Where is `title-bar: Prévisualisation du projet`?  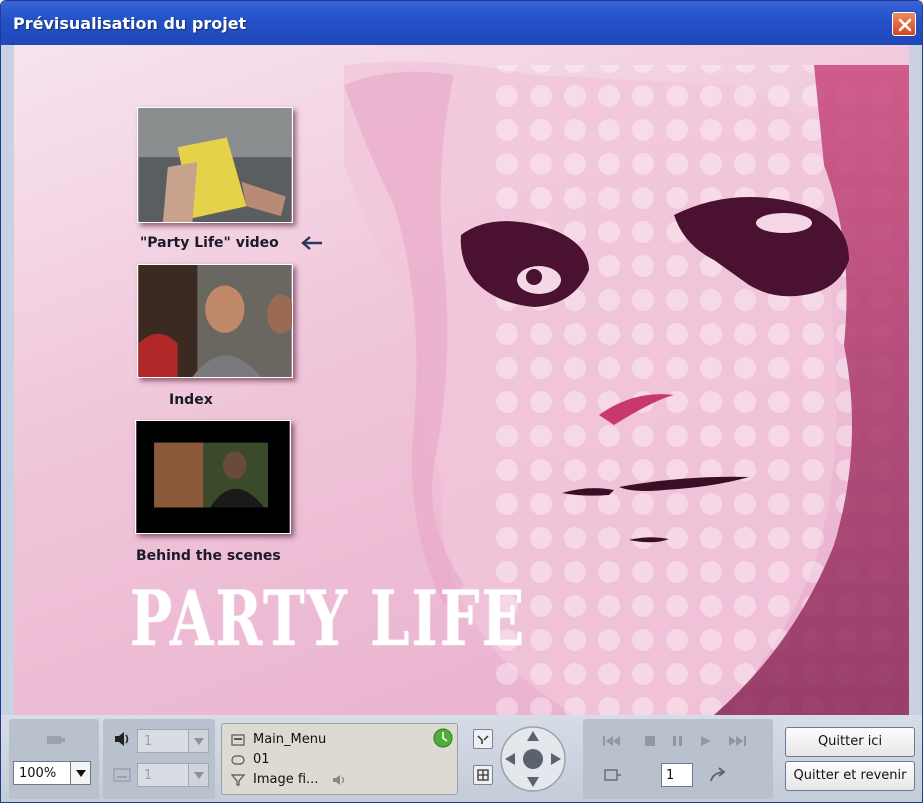
title-bar: Prévisualisation du projet is located at coordinates (461, 23).